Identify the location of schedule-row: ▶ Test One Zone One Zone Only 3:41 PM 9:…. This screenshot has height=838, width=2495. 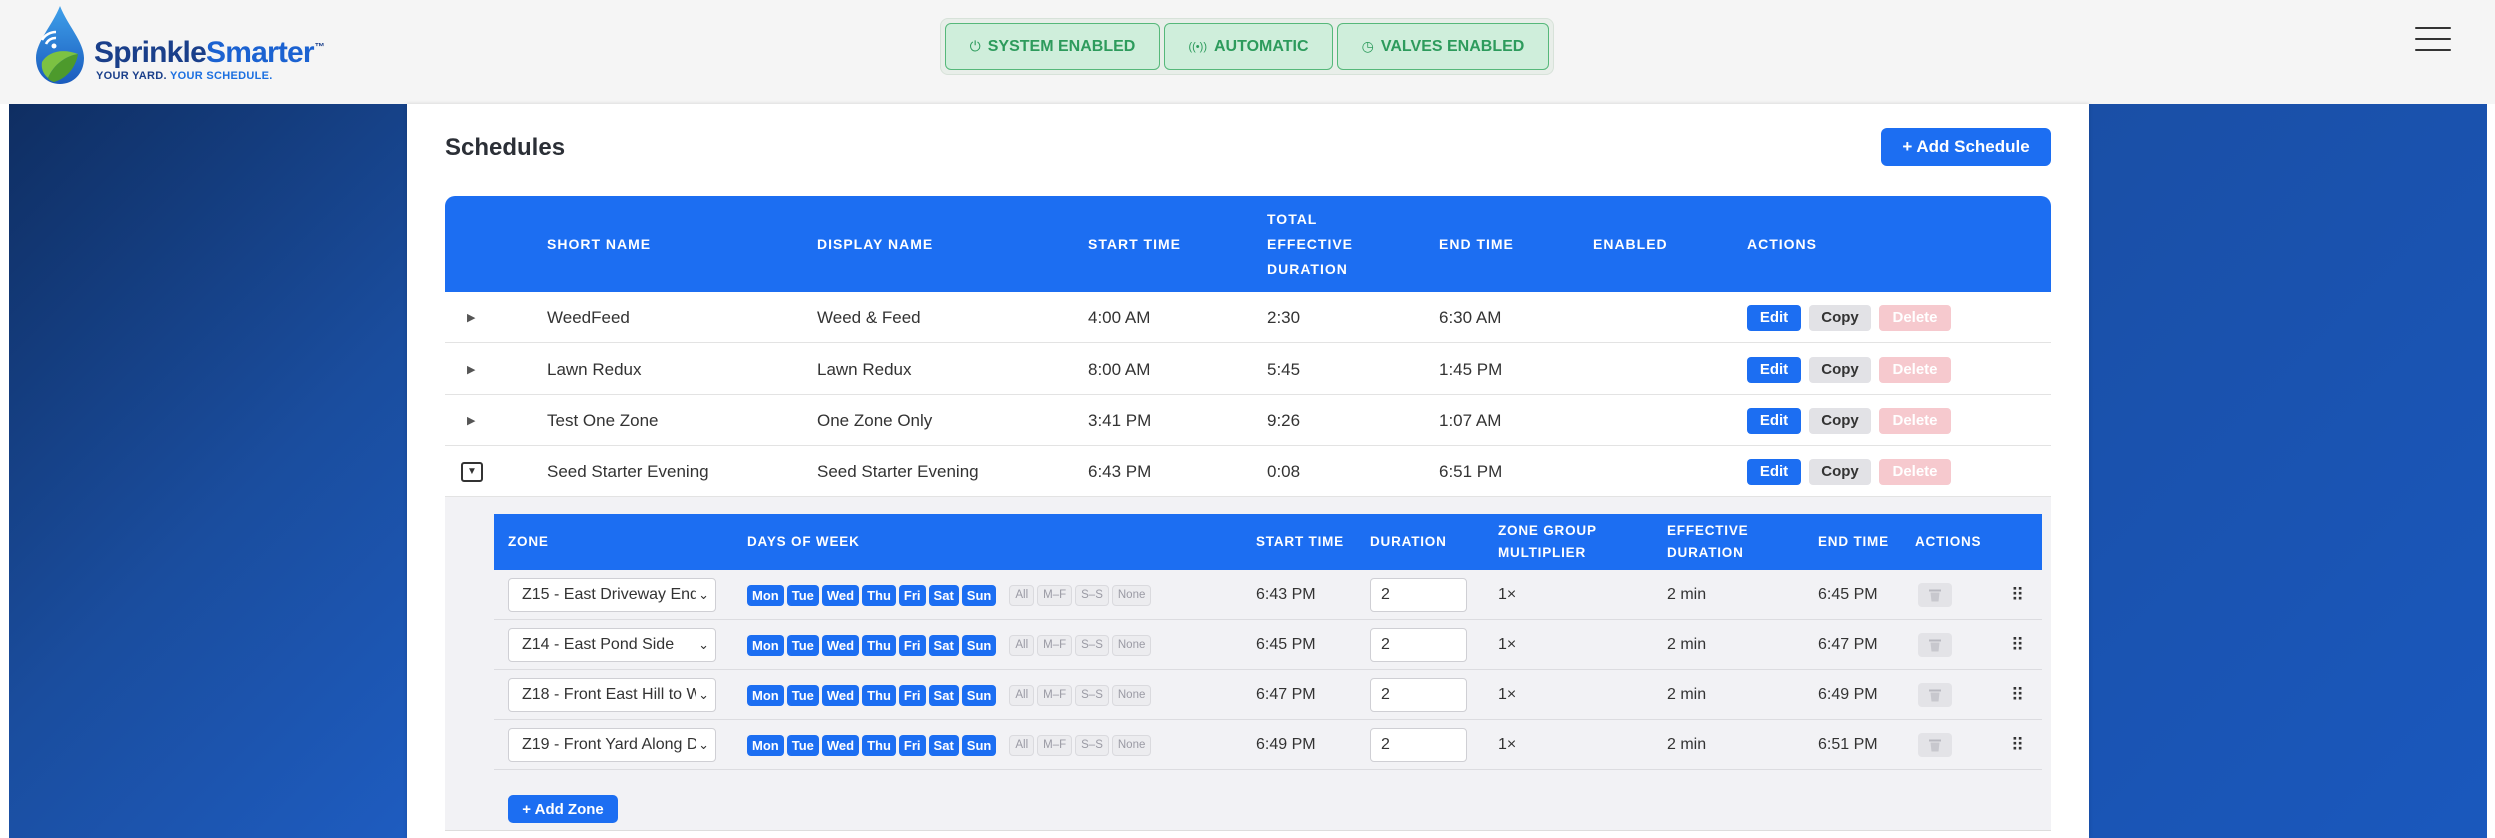
(1248, 420).